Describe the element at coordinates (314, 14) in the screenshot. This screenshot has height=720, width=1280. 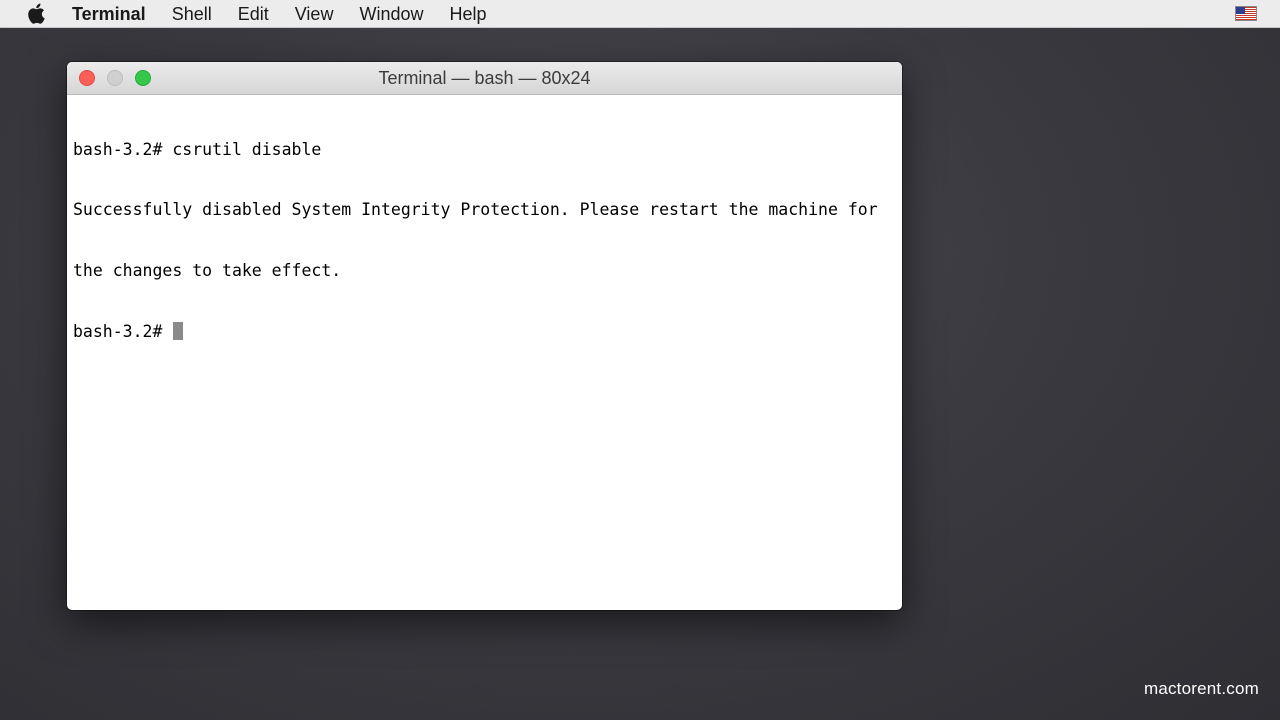
I see `menu-view: View` at that location.